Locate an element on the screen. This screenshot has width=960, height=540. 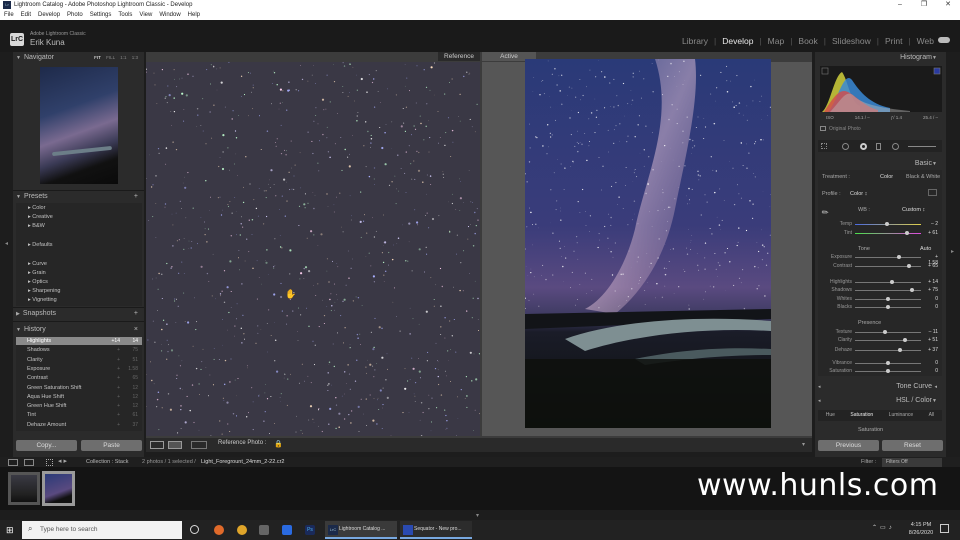
maximize-button: ❐ is located at coordinates (924, 5).